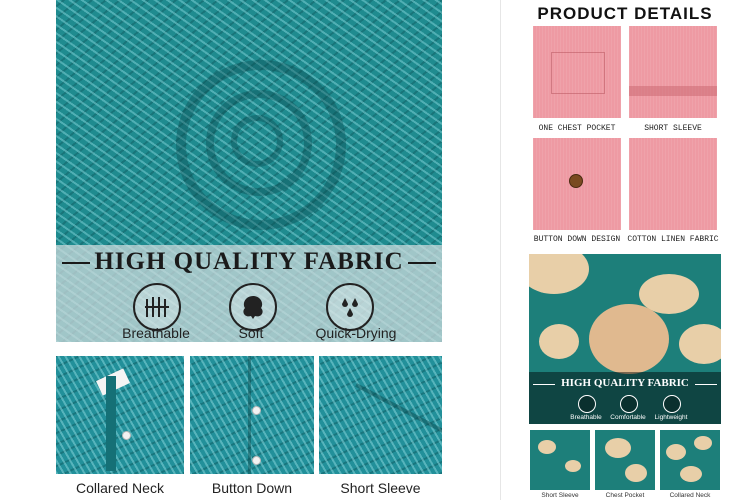  What do you see at coordinates (120, 488) in the screenshot?
I see `caption-collared-neck: Collared Neck` at bounding box center [120, 488].